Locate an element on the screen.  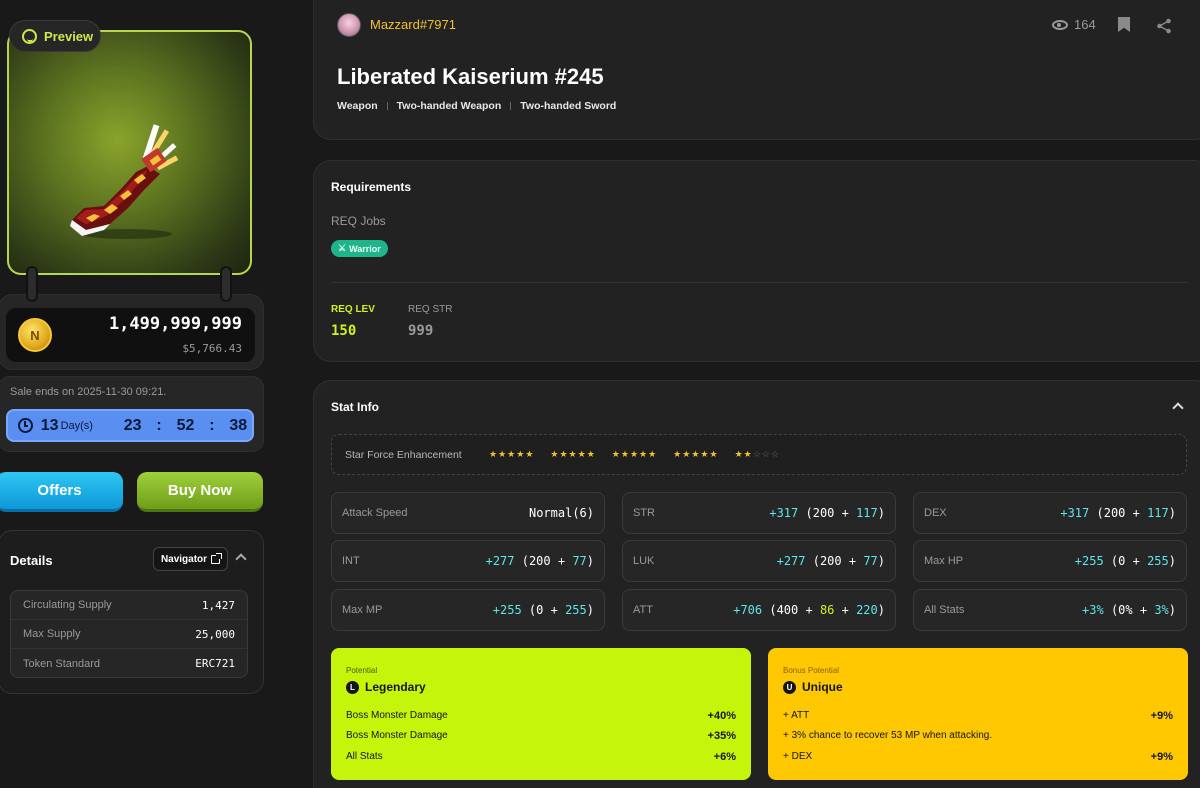
stat-cell-dex: DEX +317 (200 + 117) is located at coordinates (1050, 513).